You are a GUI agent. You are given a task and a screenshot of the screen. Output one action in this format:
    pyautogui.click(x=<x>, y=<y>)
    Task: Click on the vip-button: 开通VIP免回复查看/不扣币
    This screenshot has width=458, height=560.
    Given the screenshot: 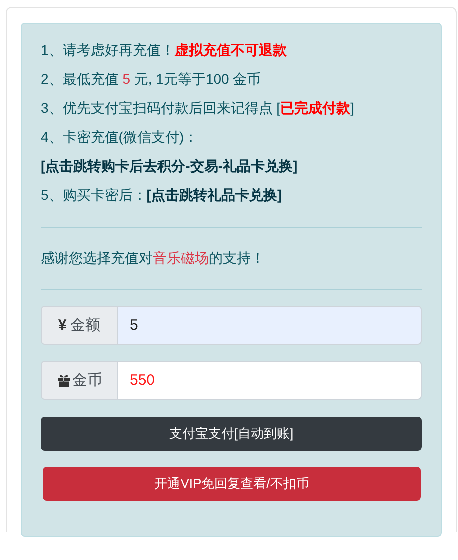 What is the action you would take?
    pyautogui.click(x=232, y=484)
    